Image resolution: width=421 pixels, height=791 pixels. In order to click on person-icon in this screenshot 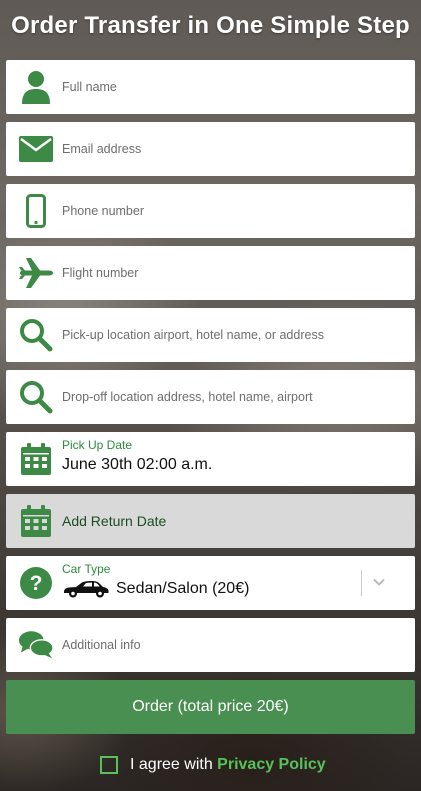, I will do `click(36, 87)`.